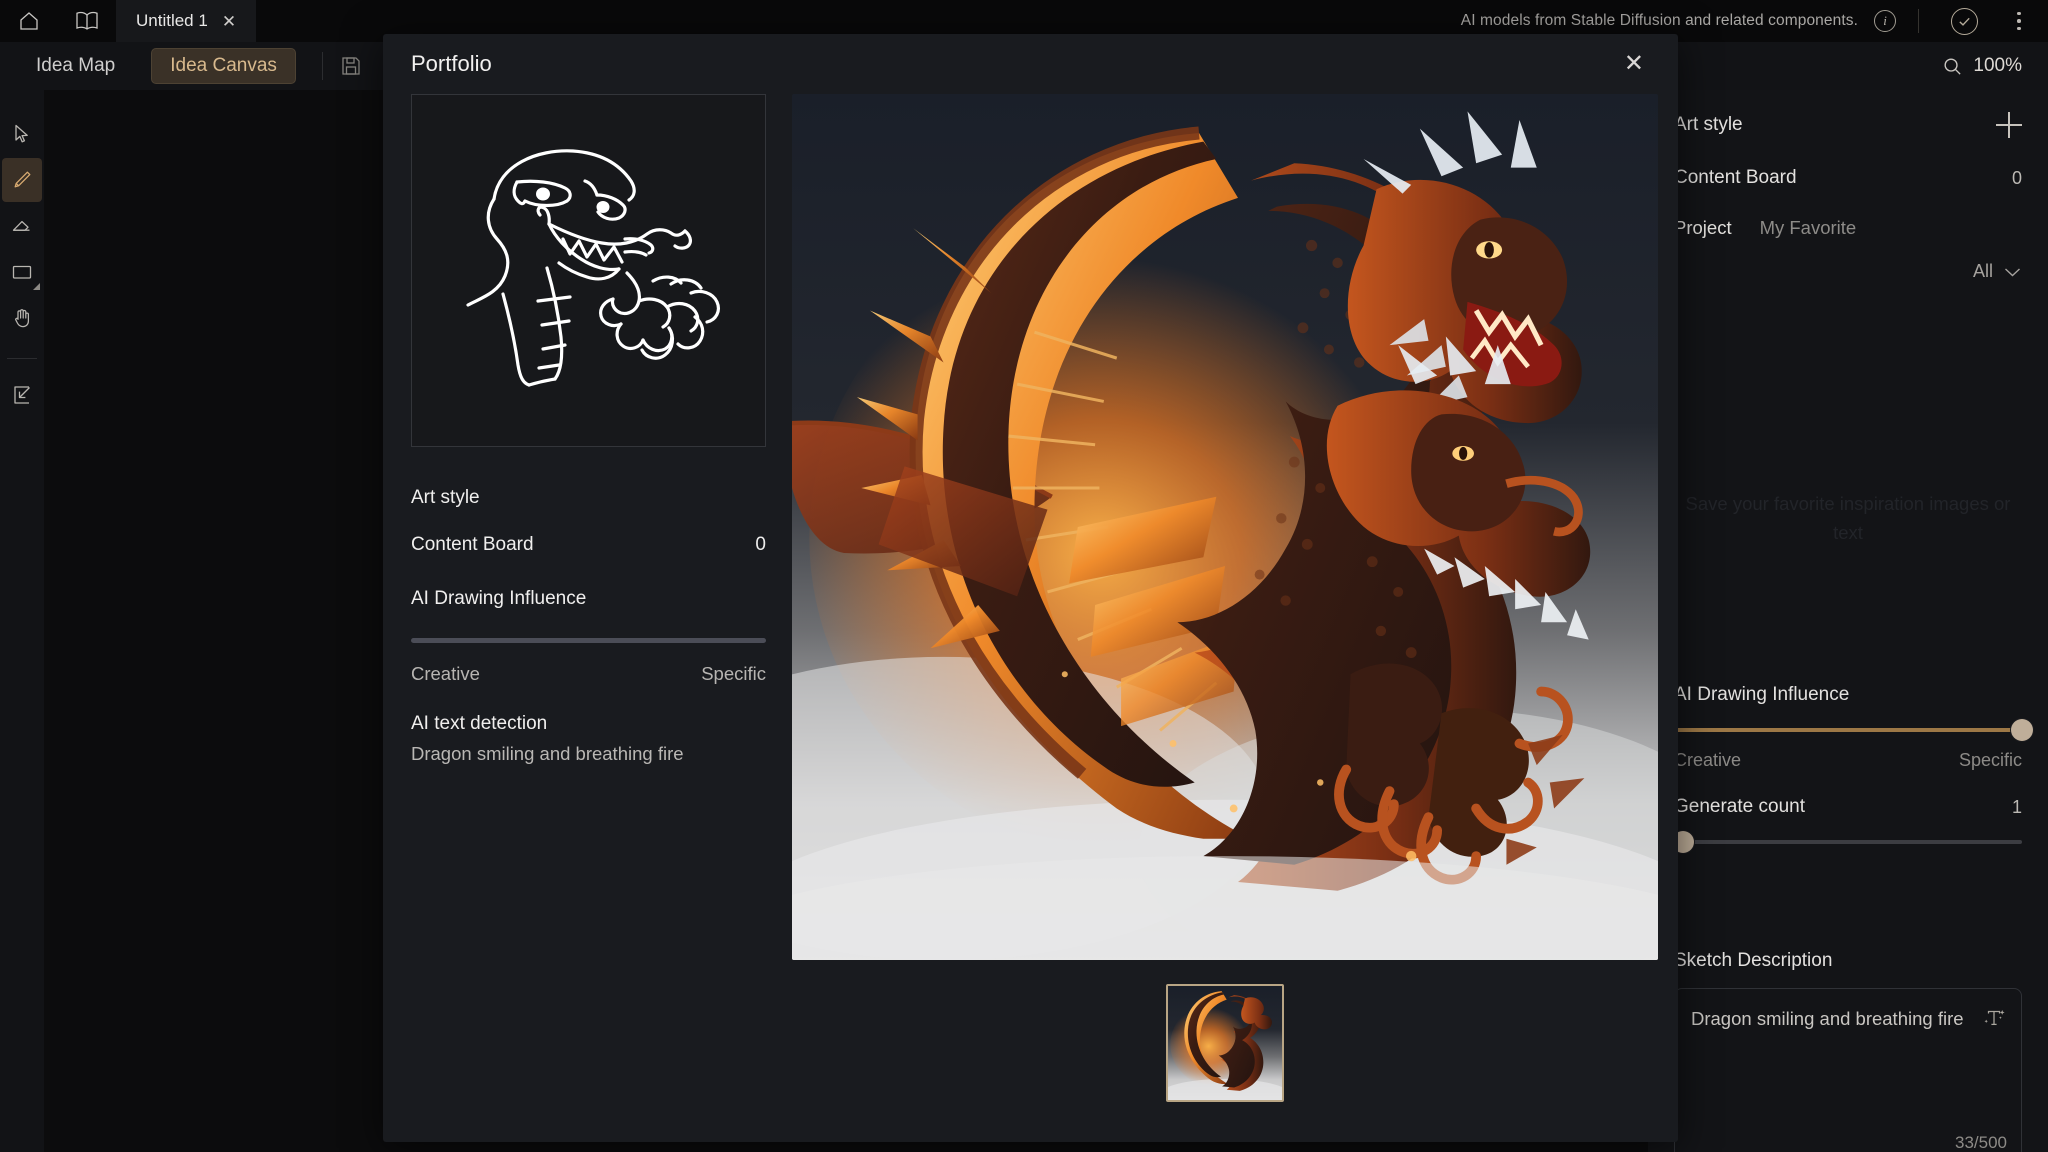  I want to click on hand-tool, so click(22, 318).